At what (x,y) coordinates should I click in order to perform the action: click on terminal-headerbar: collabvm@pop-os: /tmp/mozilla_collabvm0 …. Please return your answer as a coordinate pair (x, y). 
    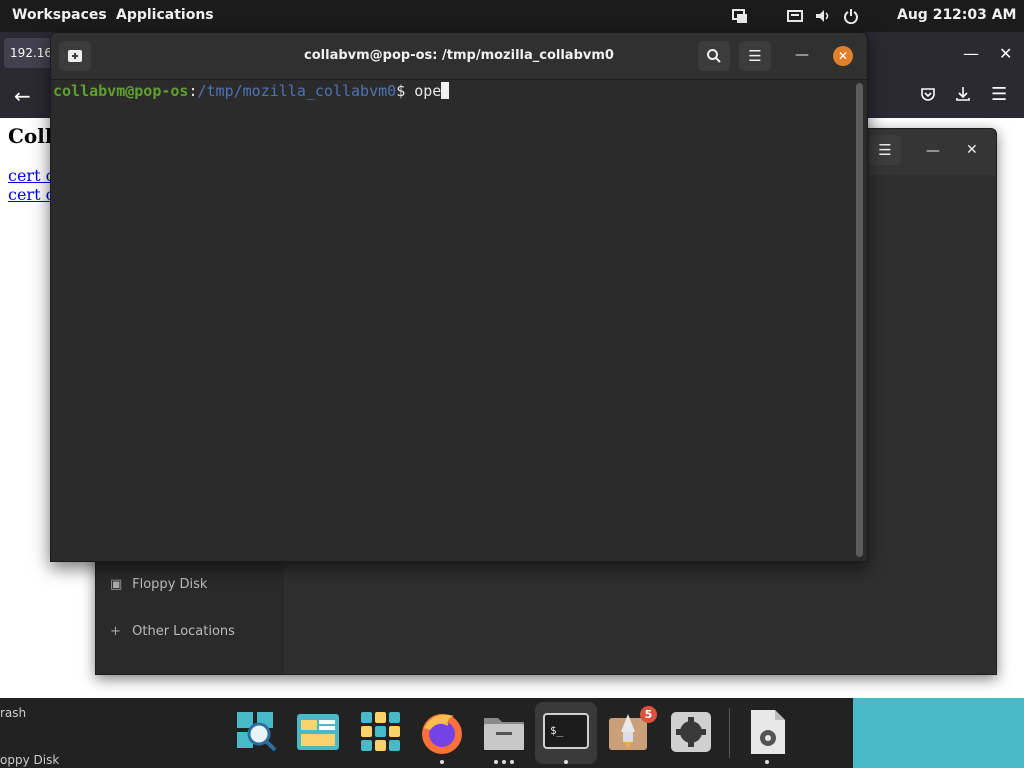
    Looking at the image, I should click on (459, 56).